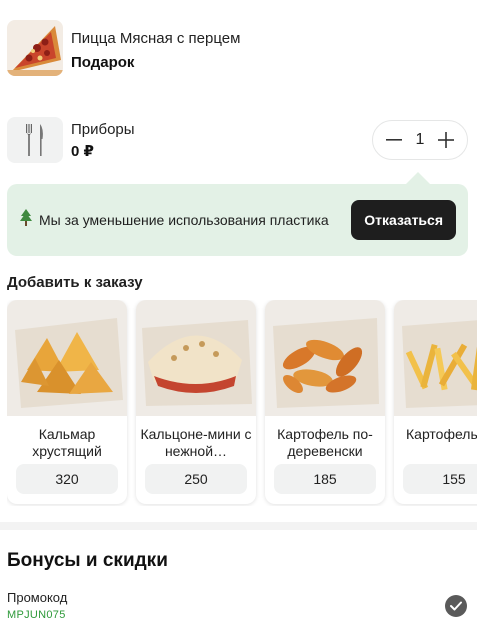  What do you see at coordinates (26, 220) in the screenshot?
I see `tree-icon` at bounding box center [26, 220].